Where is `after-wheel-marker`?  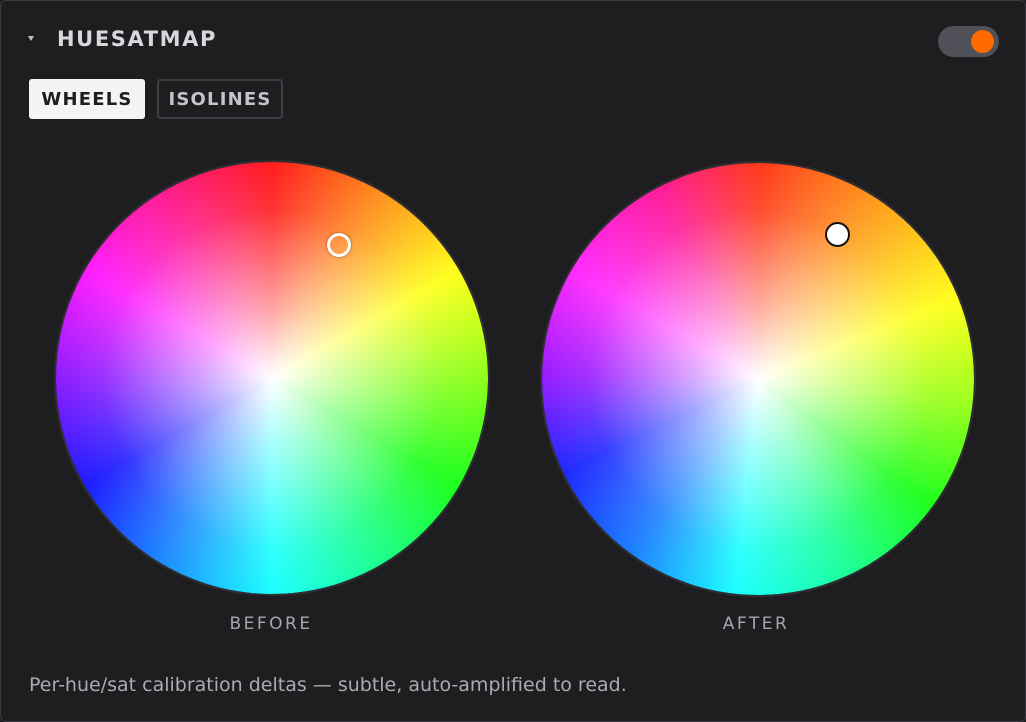
after-wheel-marker is located at coordinates (837, 234).